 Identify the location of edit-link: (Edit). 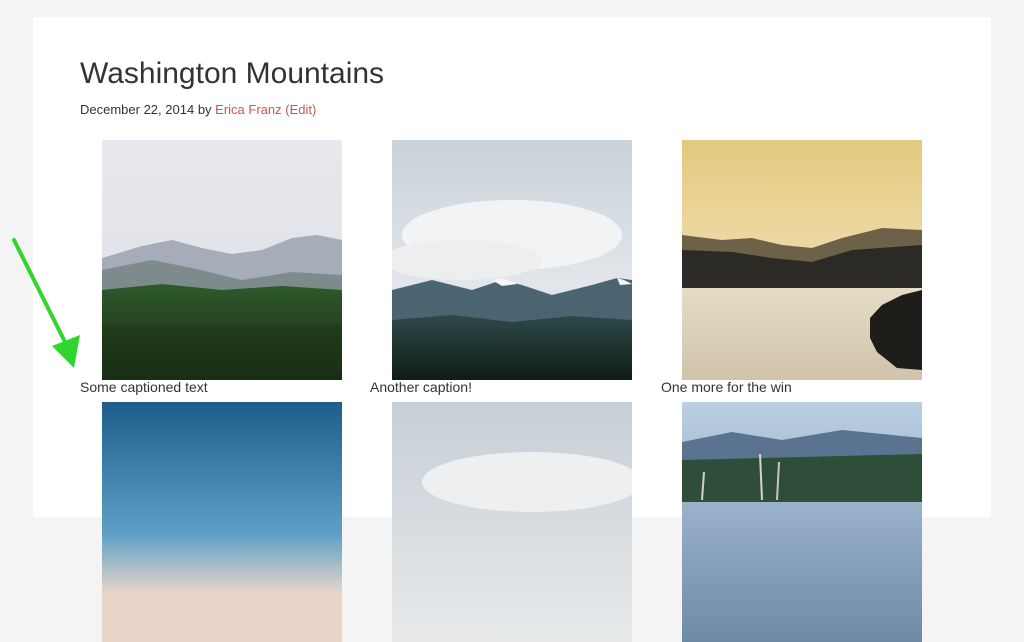
(300, 109).